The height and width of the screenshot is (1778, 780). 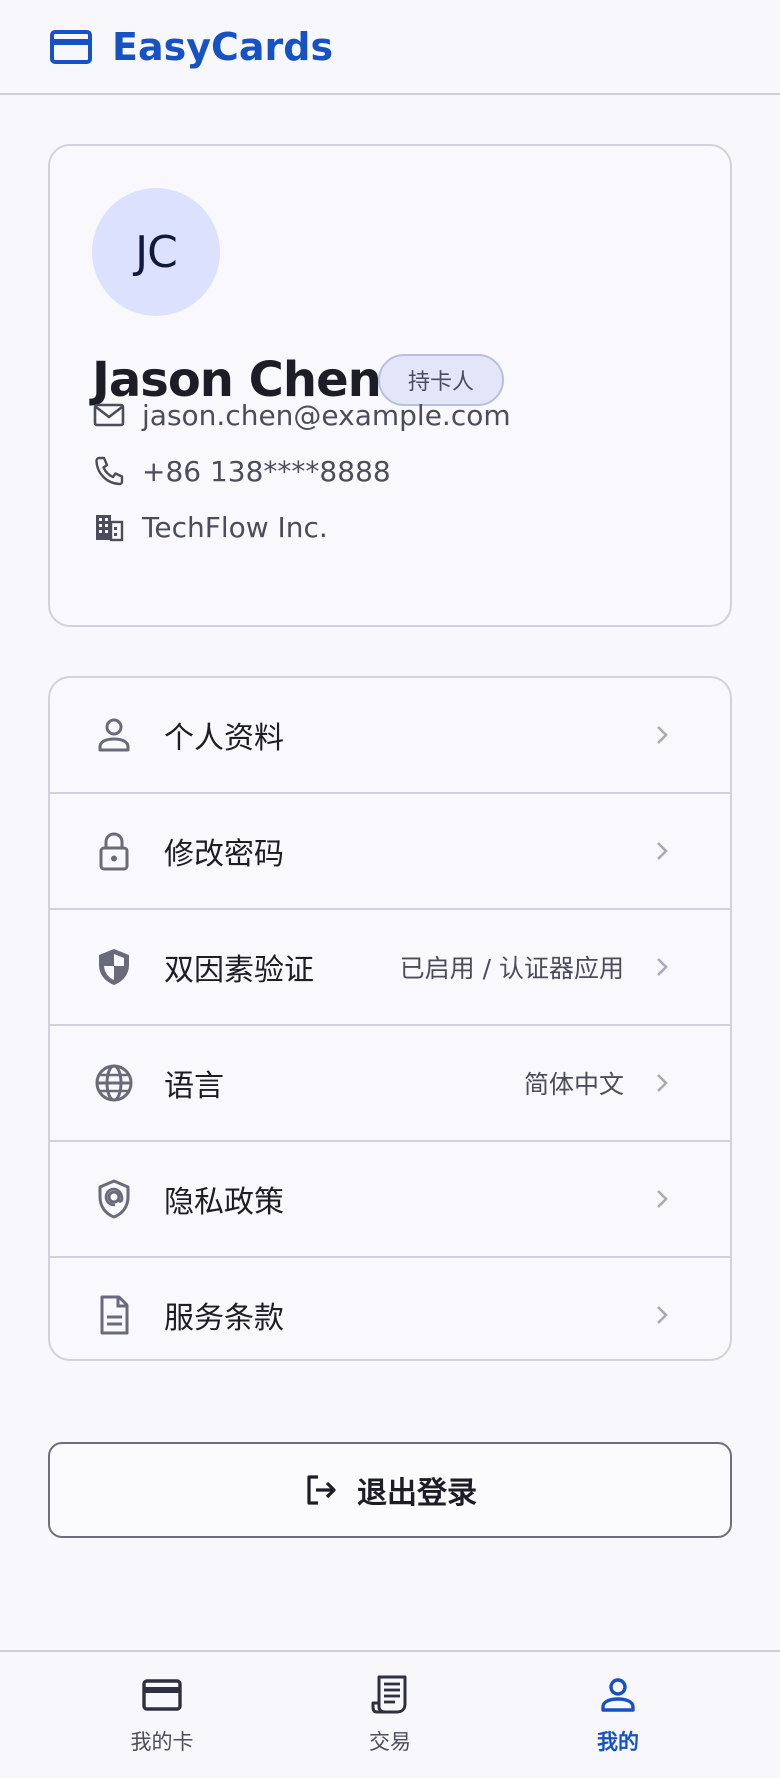 What do you see at coordinates (71, 46) in the screenshot?
I see `credit-card-icon` at bounding box center [71, 46].